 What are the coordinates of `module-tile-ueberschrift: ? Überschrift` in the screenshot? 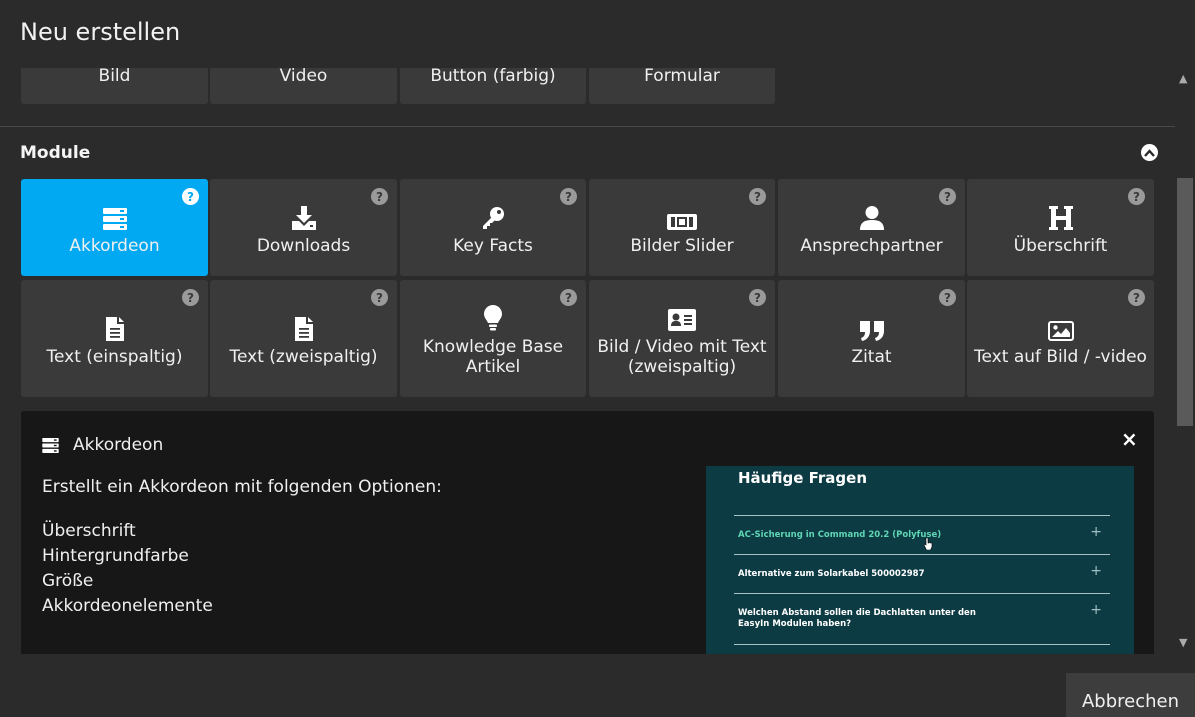 It's located at (1060, 227).